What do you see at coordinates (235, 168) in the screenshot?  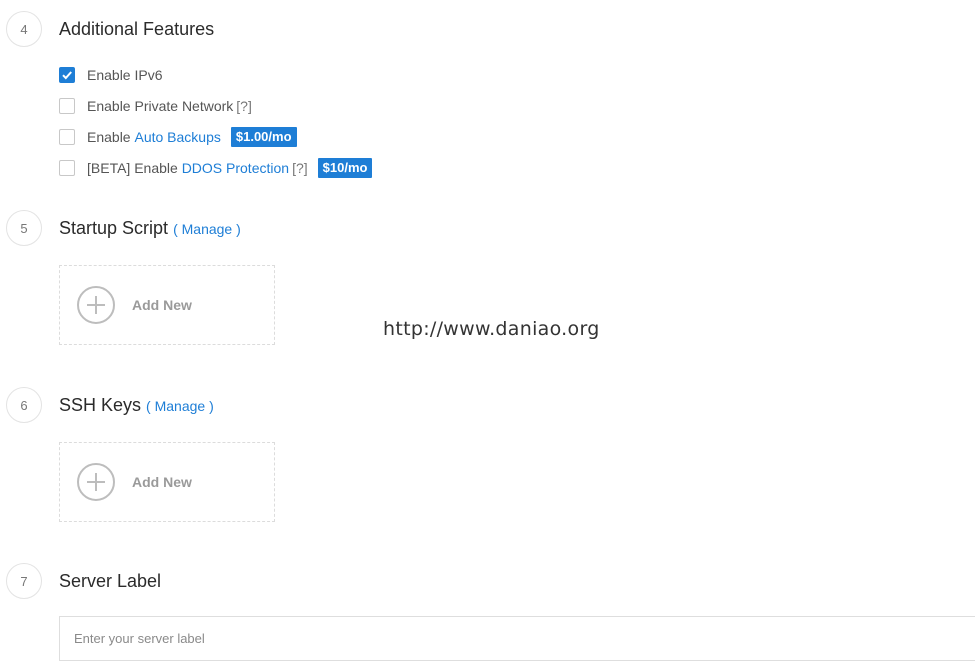 I see `ddos-link: DDOS Protection` at bounding box center [235, 168].